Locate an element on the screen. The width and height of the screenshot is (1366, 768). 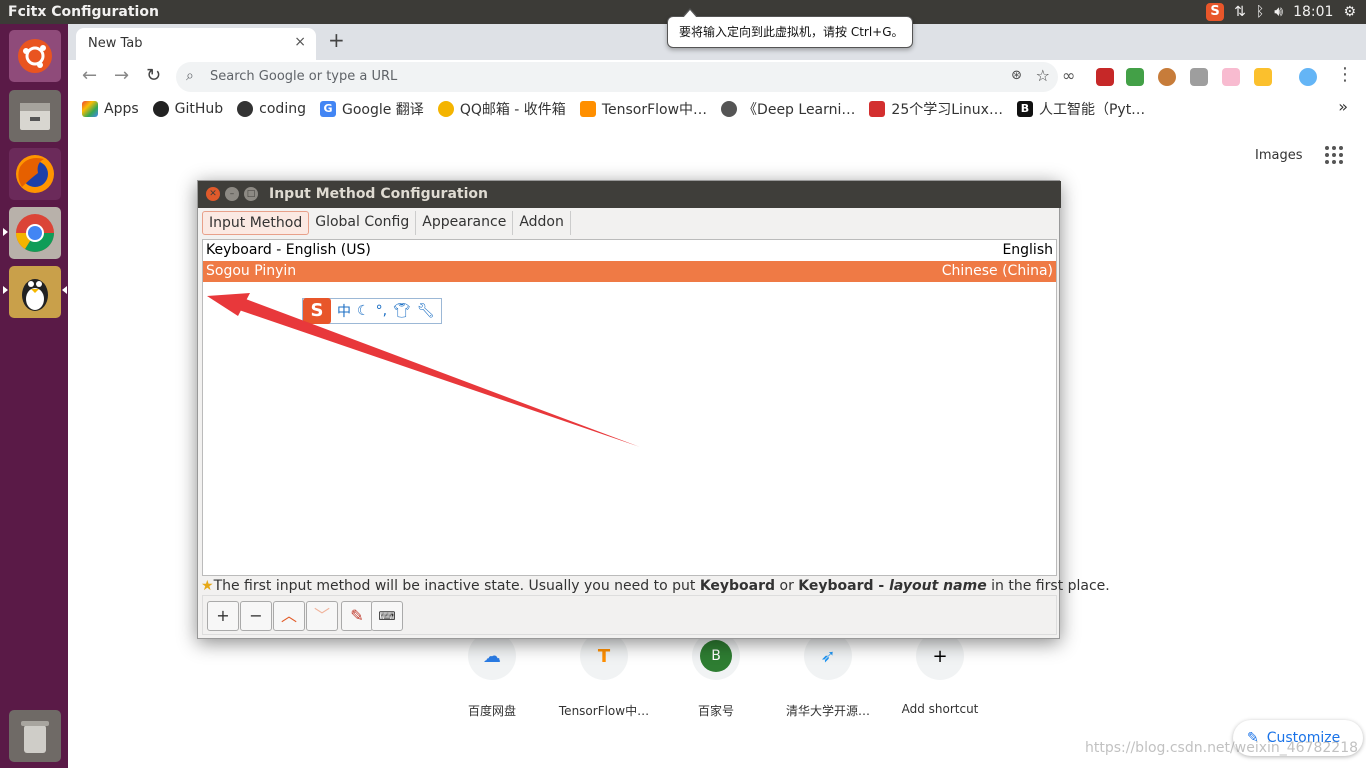
profile-avatar-icon is located at coordinates (1308, 77).